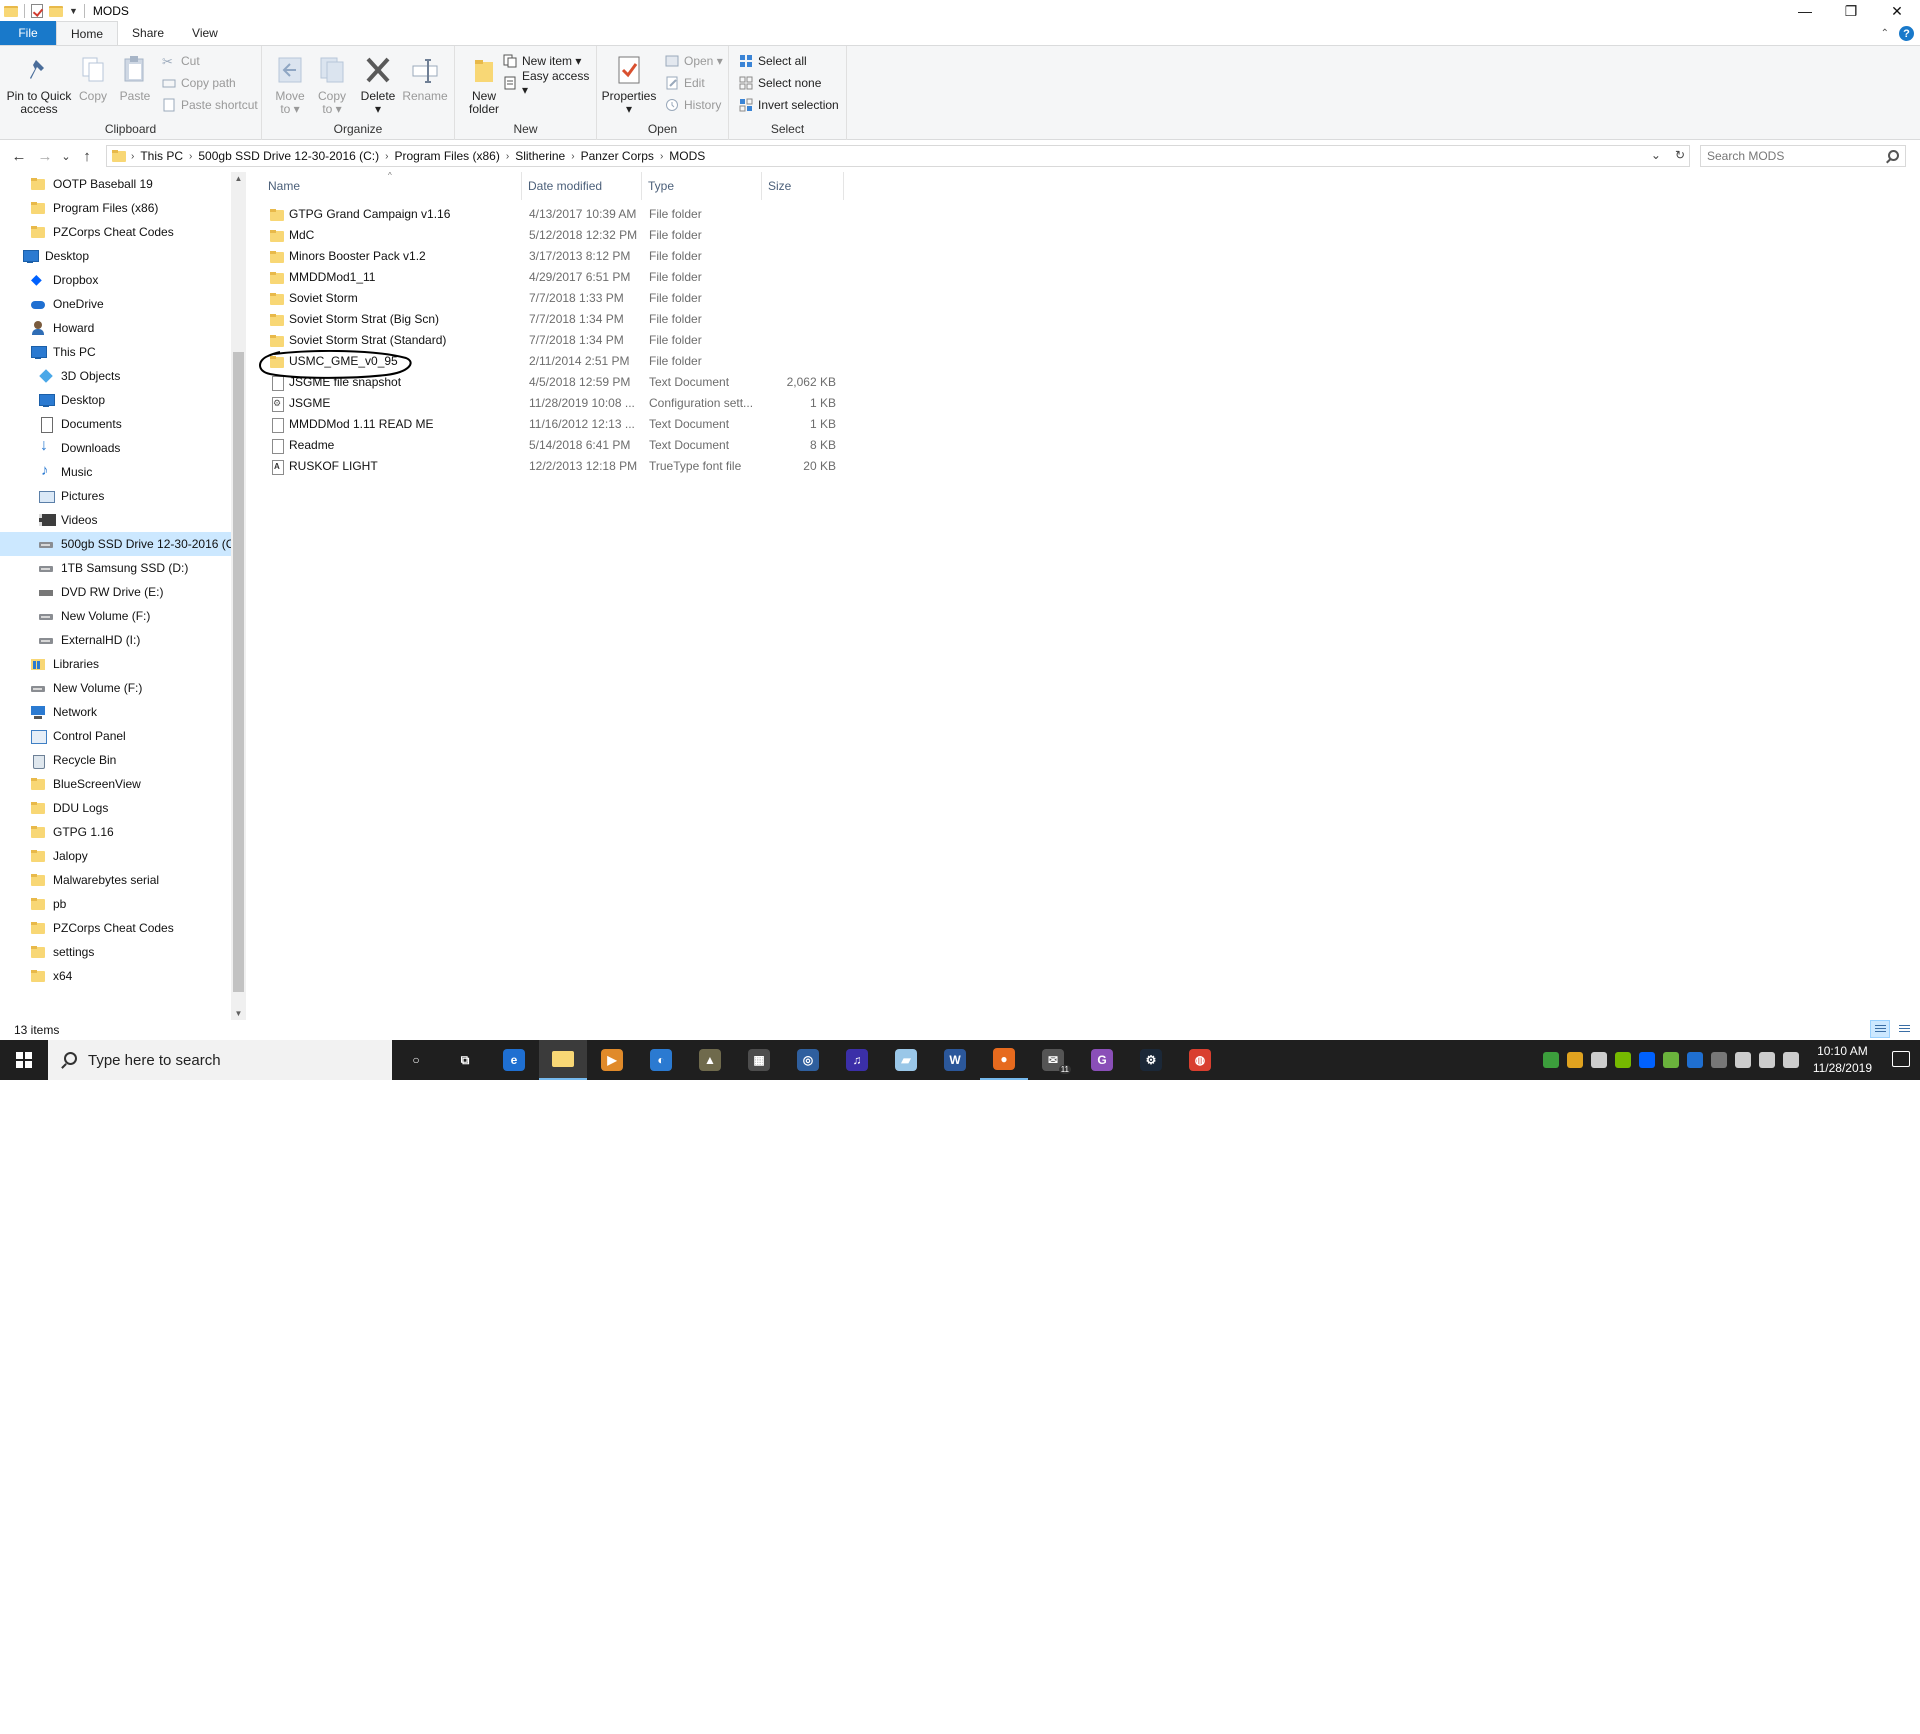 This screenshot has width=1920, height=1734. What do you see at coordinates (1904, 1029) in the screenshot?
I see `large-icons-view-icon` at bounding box center [1904, 1029].